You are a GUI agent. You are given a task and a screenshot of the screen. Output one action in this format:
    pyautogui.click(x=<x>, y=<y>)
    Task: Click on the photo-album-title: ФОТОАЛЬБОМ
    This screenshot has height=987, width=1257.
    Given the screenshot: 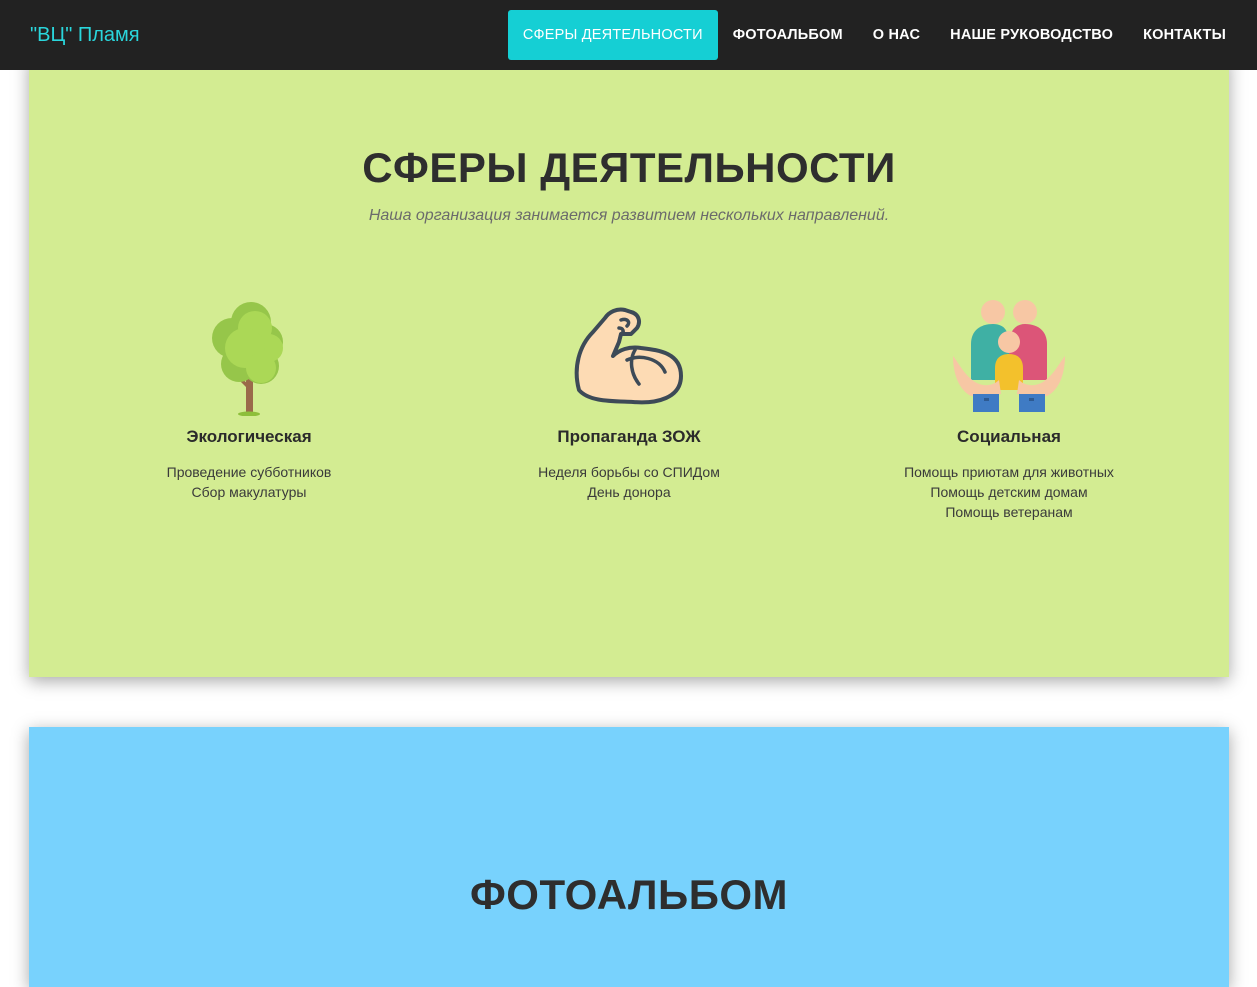 What is the action you would take?
    pyautogui.click(x=629, y=894)
    